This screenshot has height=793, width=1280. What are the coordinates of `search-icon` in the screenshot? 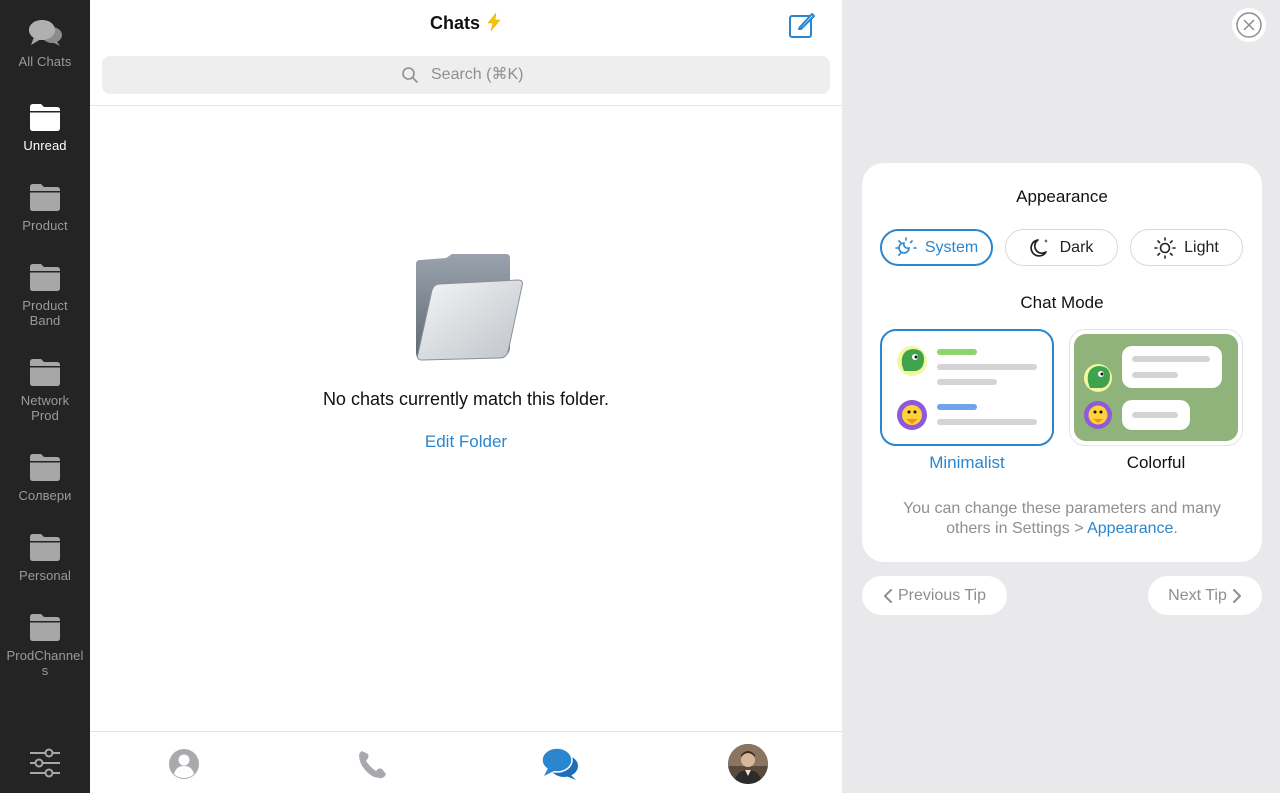 It's located at (410, 75).